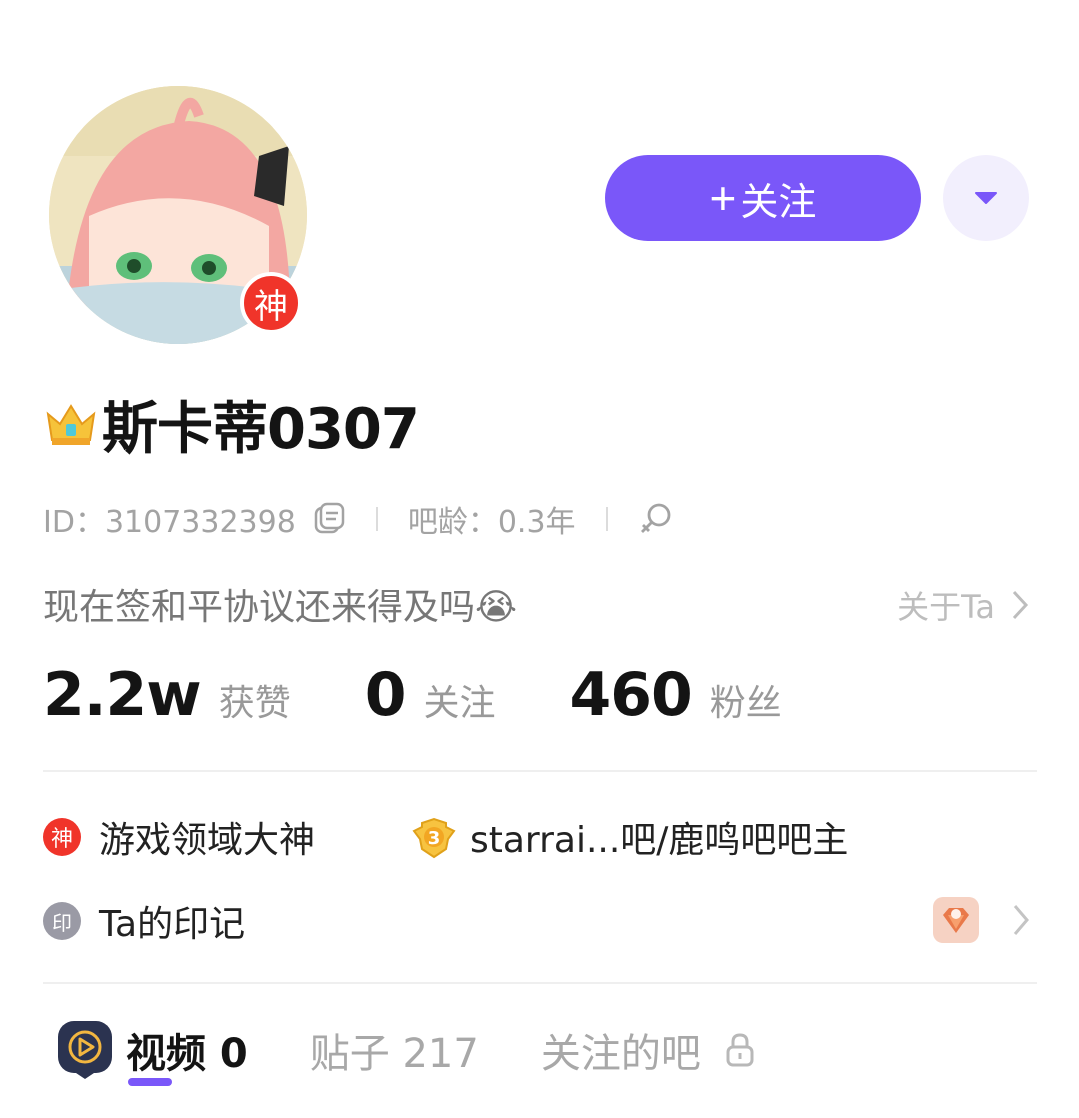 The height and width of the screenshot is (1118, 1079). I want to click on meta-row: ID：3107332398 吧龄：0.3年, so click(358, 519).